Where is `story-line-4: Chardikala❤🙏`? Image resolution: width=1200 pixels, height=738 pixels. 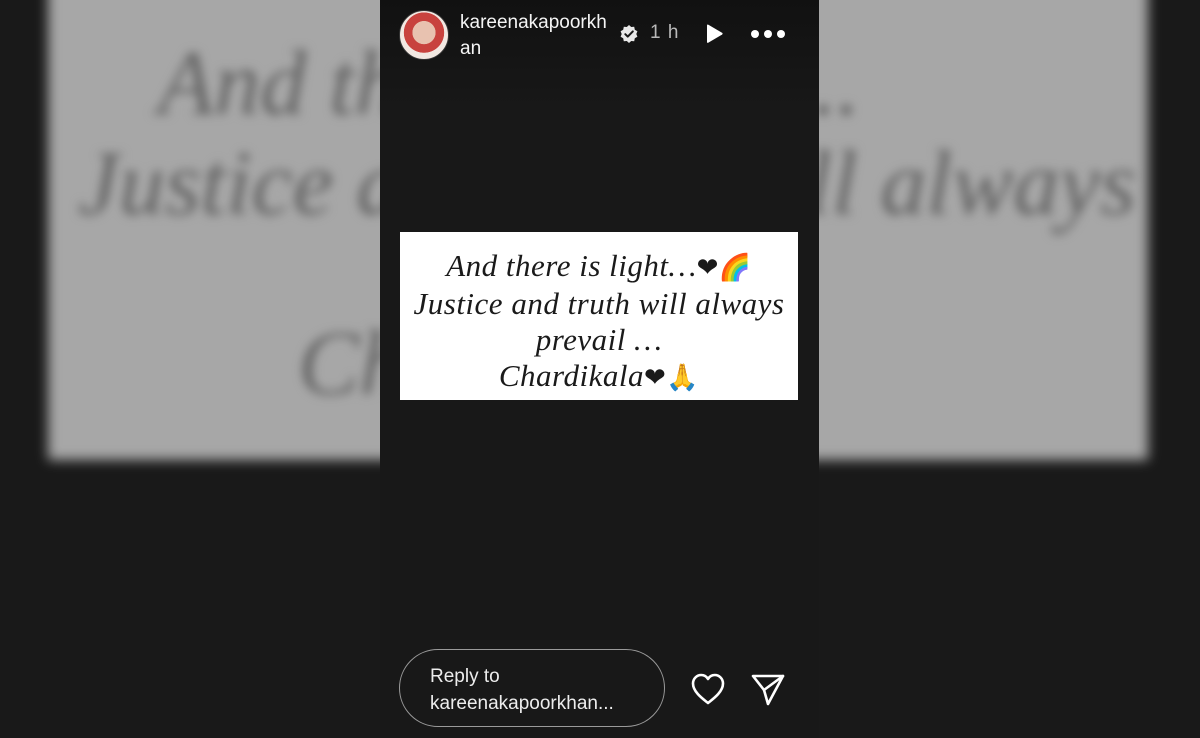
story-line-4: Chardikala❤🙏 is located at coordinates (599, 377).